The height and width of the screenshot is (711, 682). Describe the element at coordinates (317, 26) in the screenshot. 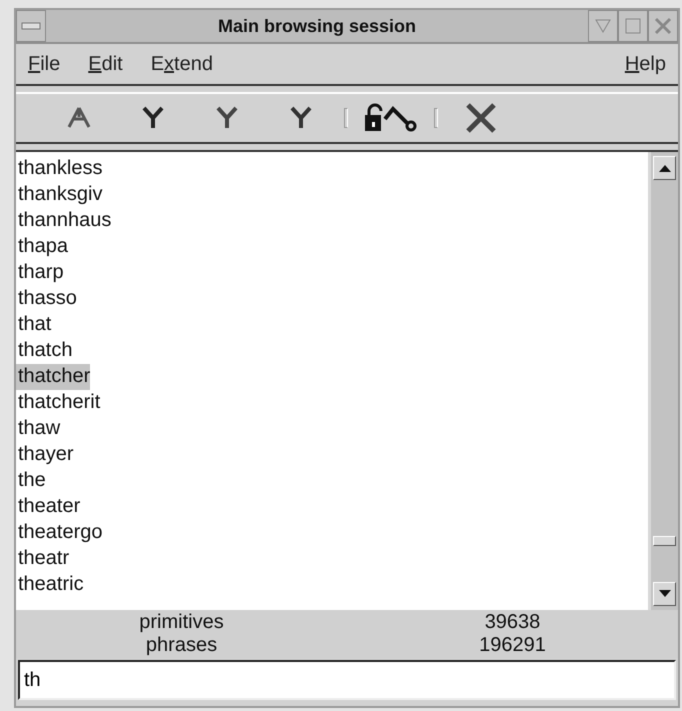

I see `window-title: Main browsing session` at that location.